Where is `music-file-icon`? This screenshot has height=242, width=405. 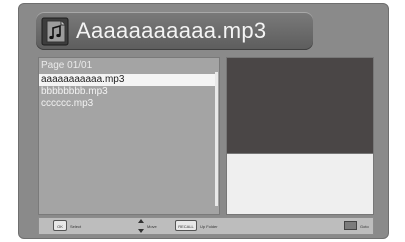 music-file-icon is located at coordinates (55, 31).